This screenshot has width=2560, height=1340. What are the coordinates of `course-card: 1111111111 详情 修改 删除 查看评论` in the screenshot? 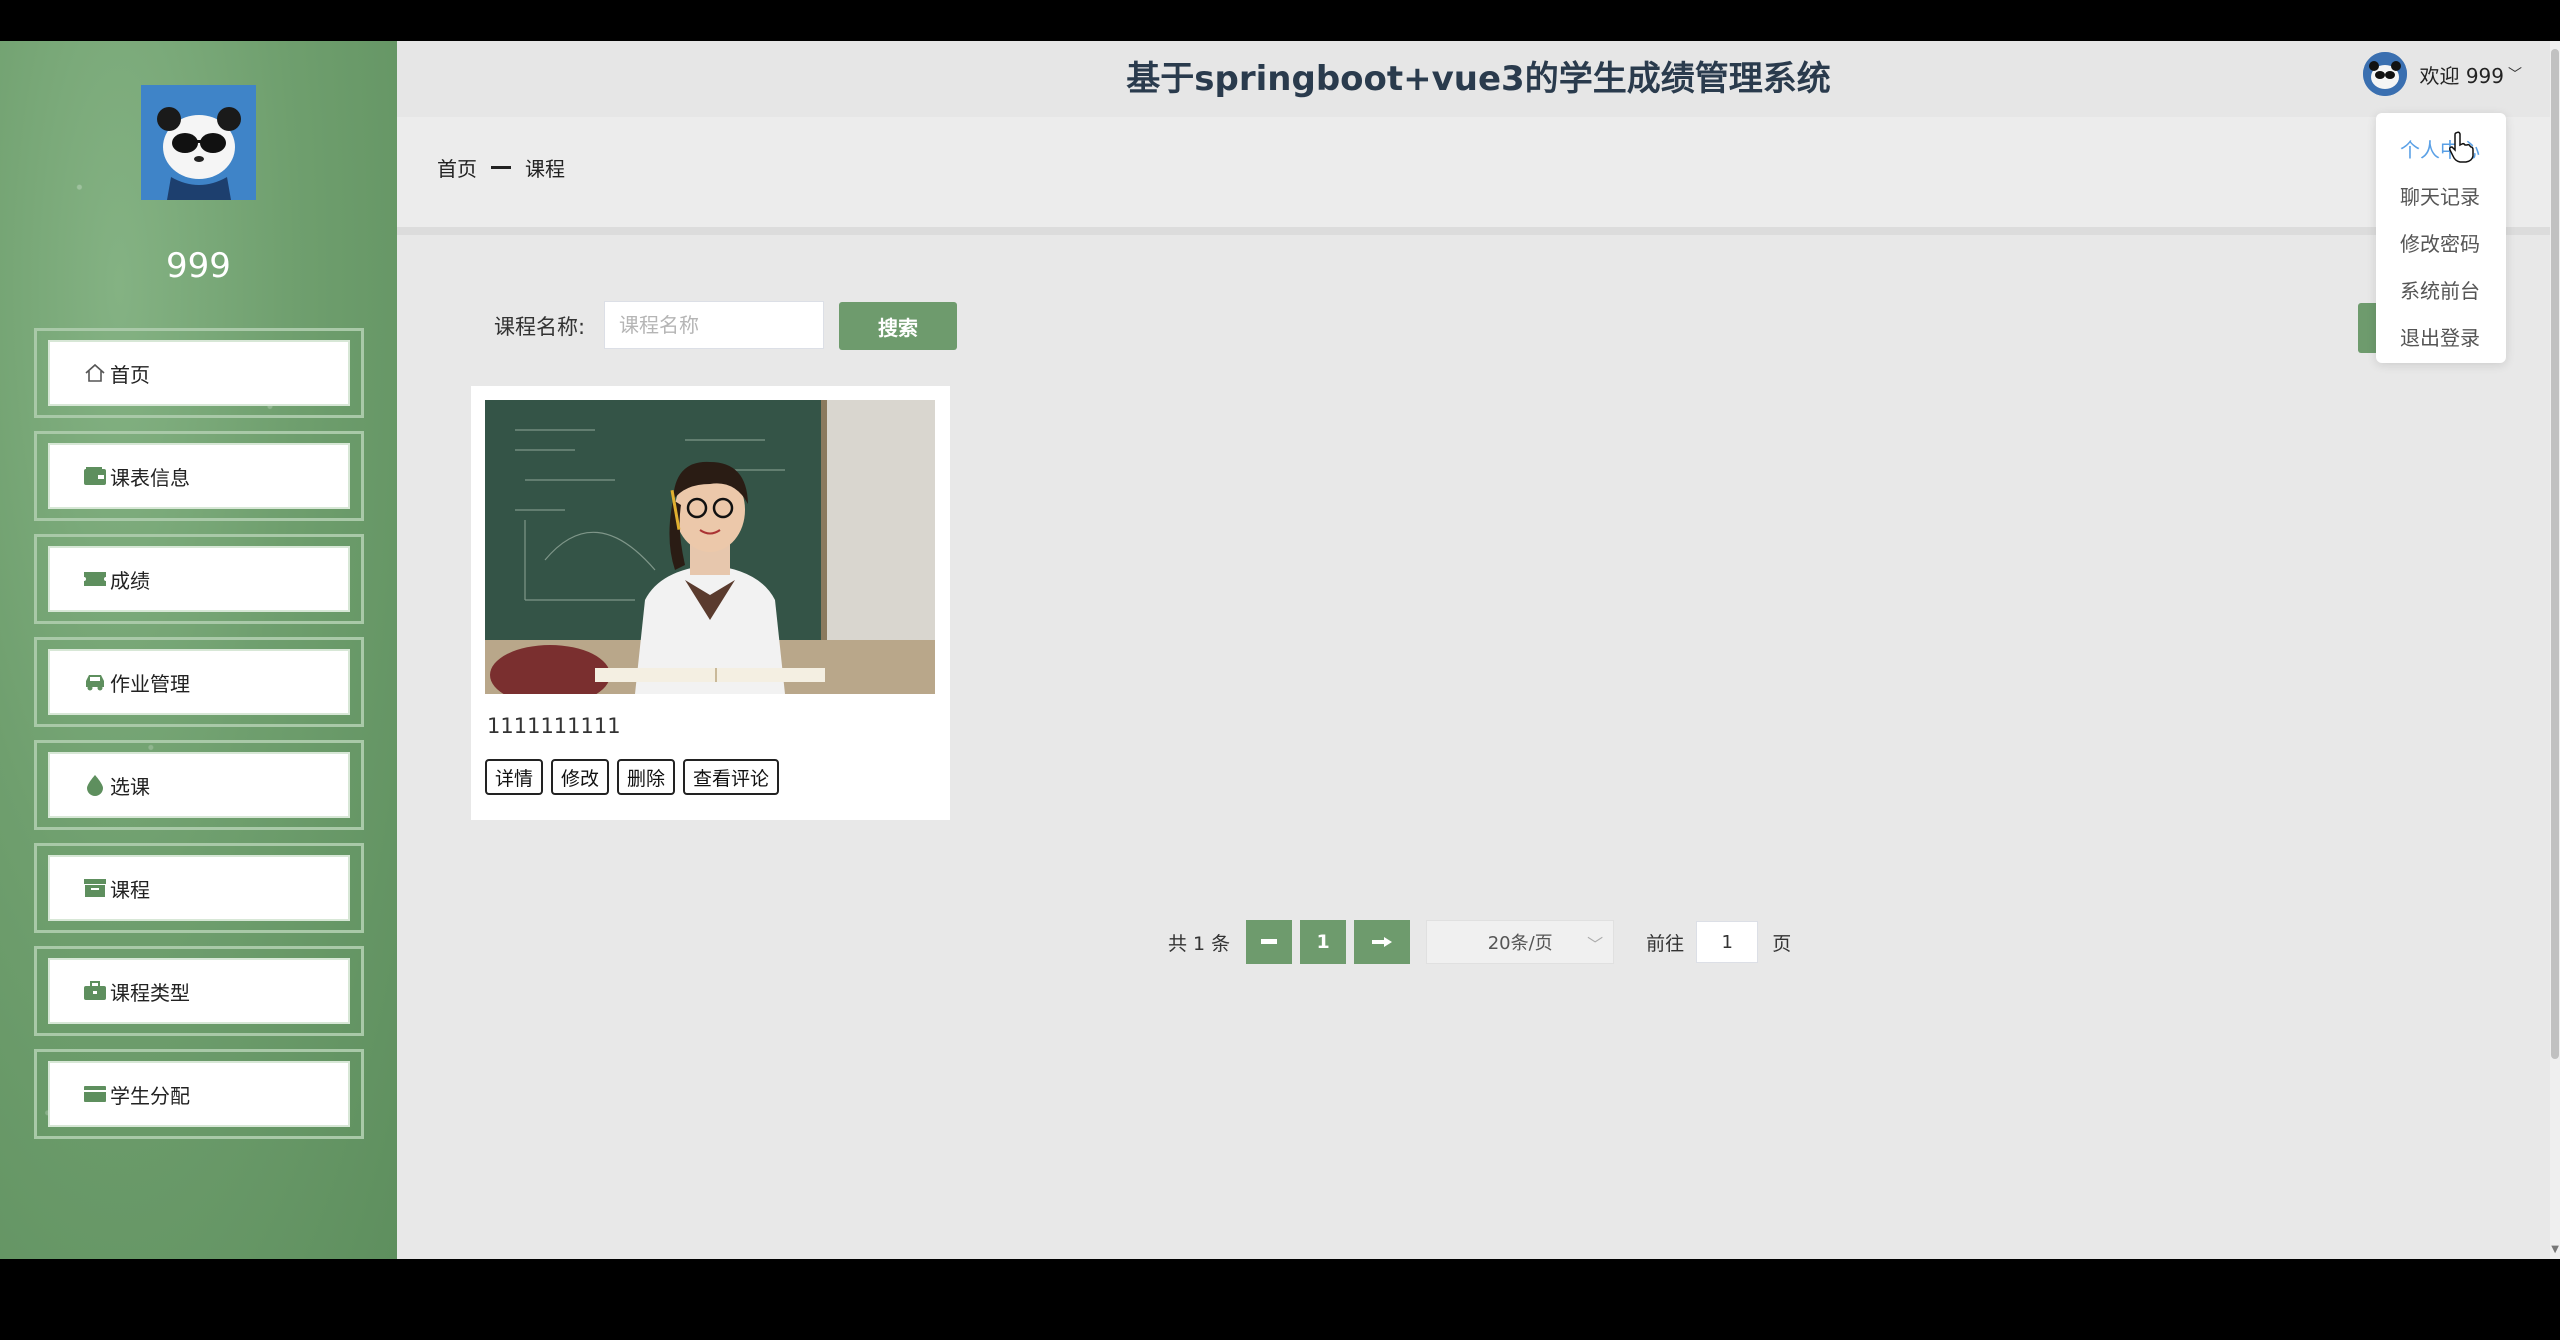 It's located at (710, 603).